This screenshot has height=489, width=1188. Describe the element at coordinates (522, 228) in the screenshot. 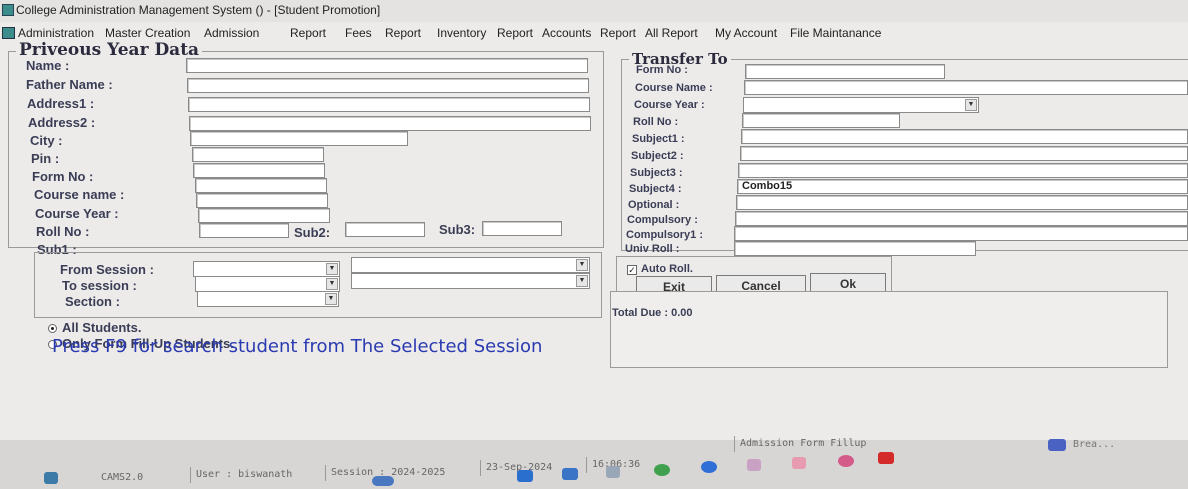

I see `sub3-input` at that location.